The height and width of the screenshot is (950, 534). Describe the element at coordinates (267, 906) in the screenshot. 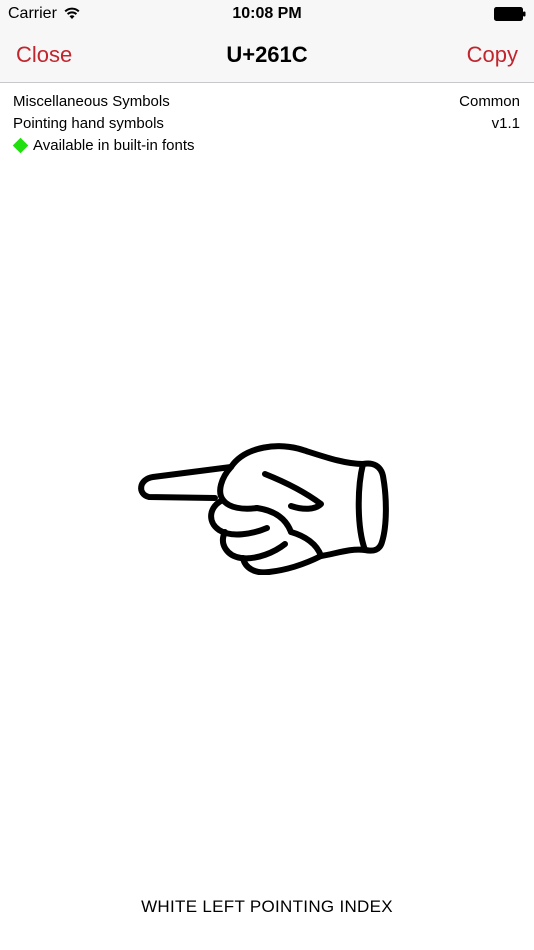

I see `character-name: WHITE LEFT POINTING INDEX` at that location.